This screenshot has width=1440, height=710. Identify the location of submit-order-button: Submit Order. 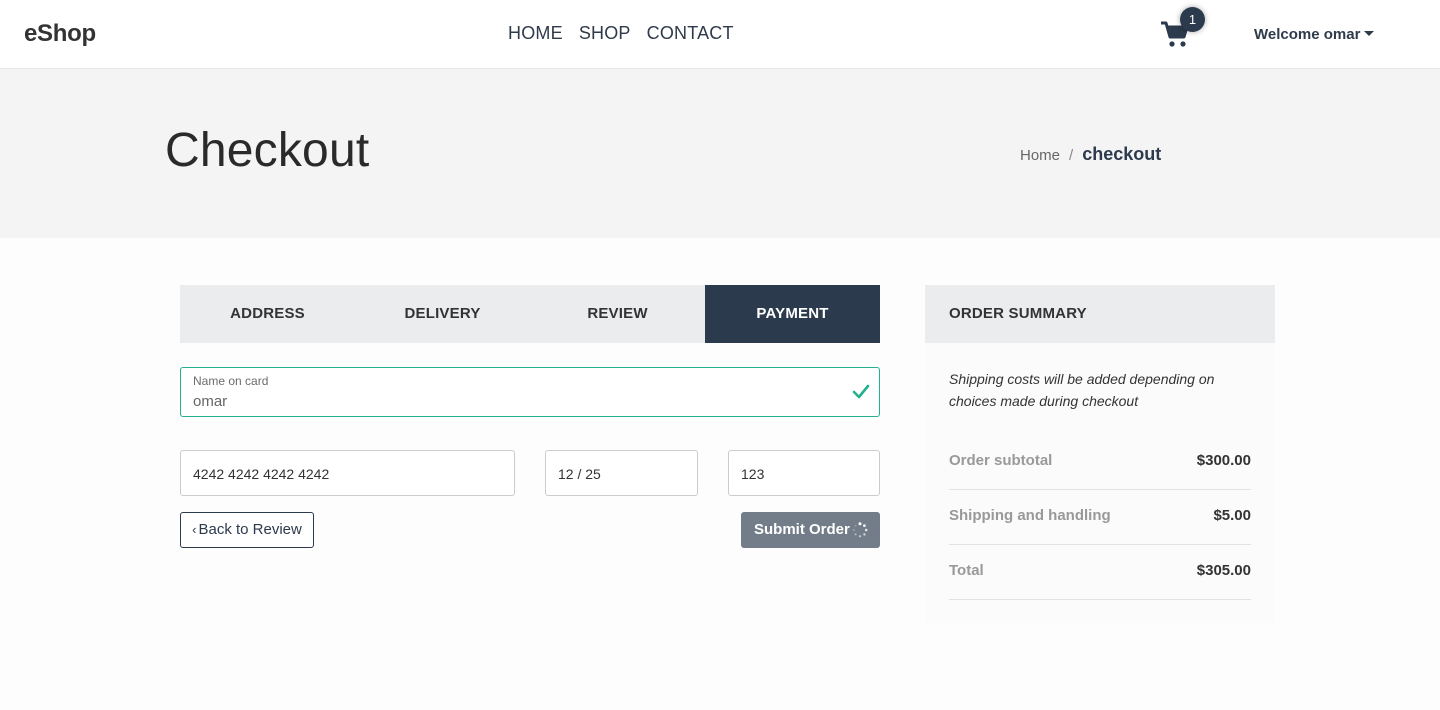
(810, 530).